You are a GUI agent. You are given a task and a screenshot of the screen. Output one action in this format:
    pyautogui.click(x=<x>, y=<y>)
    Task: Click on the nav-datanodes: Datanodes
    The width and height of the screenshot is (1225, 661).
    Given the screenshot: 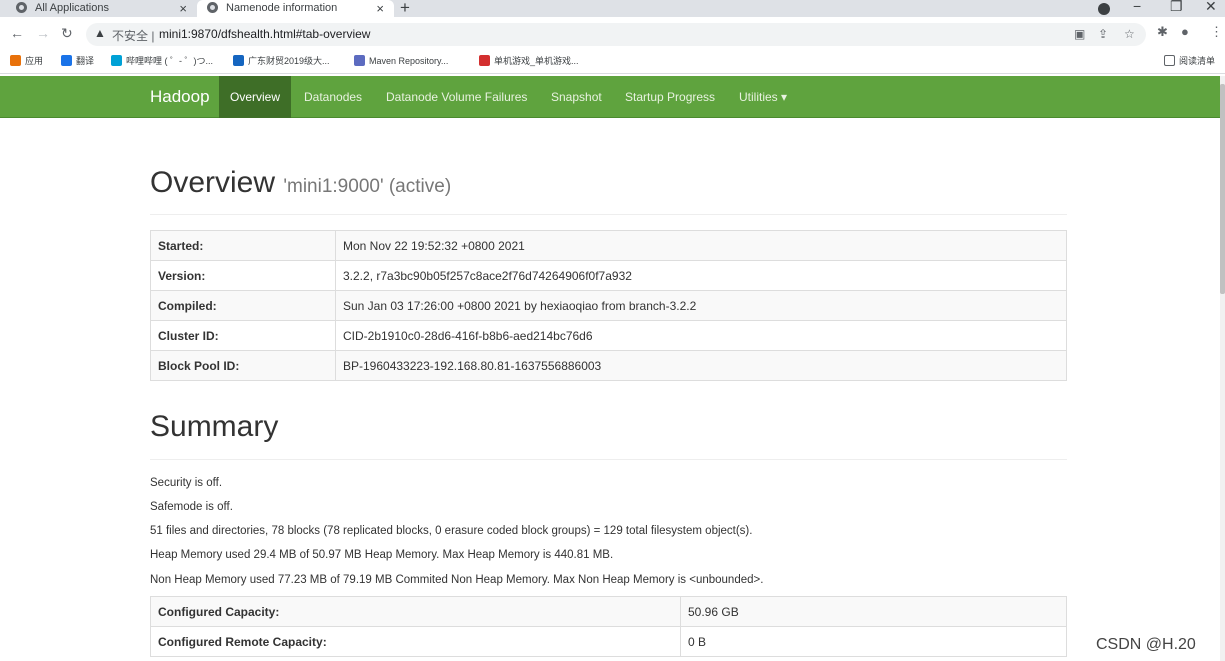 What is the action you would take?
    pyautogui.click(x=333, y=97)
    